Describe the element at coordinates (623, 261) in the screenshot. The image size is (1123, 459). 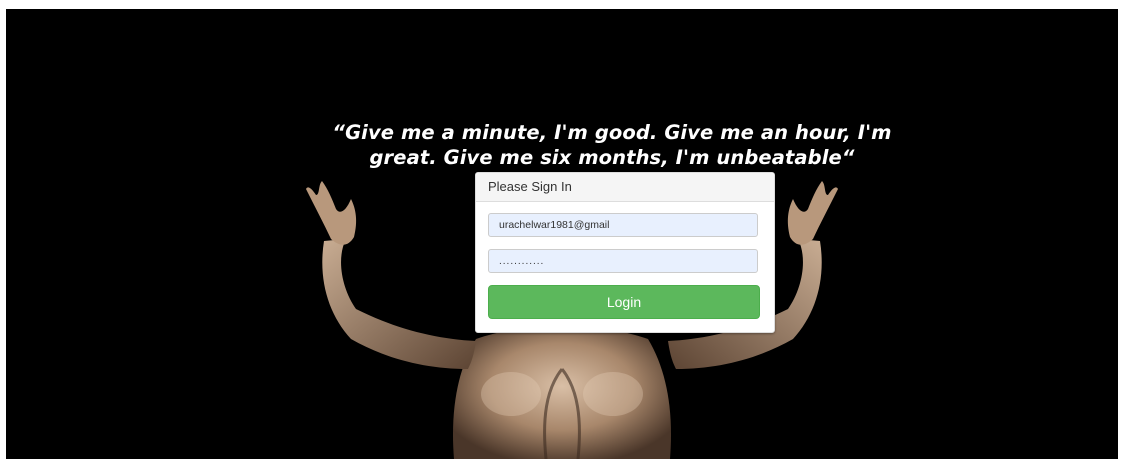
I see `password-field` at that location.